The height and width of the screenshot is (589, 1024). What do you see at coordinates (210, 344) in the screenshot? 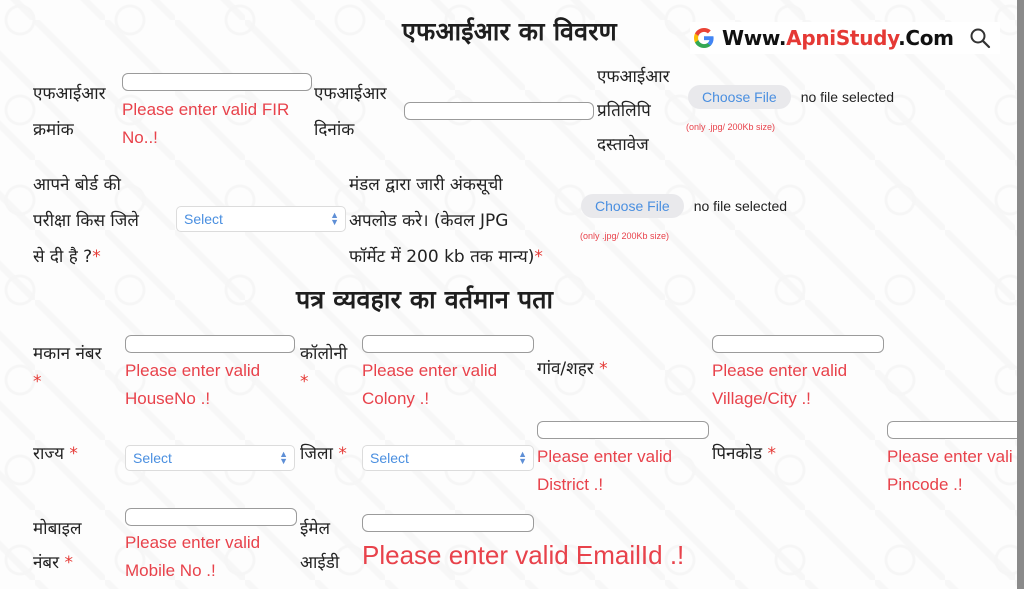
I see `house-no-input` at bounding box center [210, 344].